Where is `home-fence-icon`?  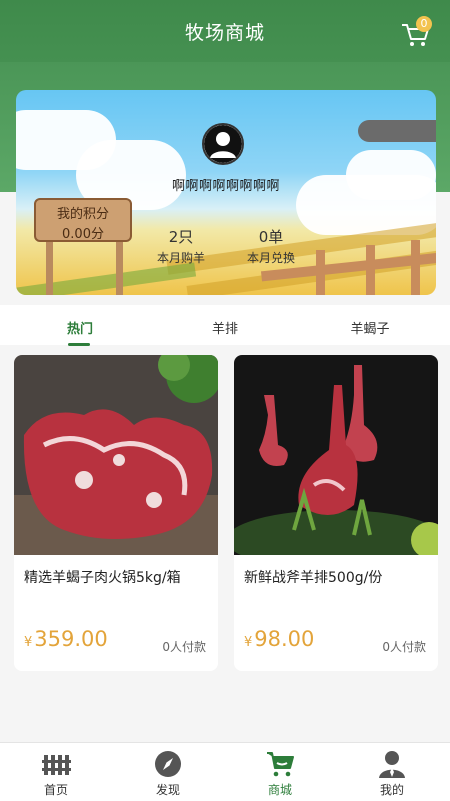 home-fence-icon is located at coordinates (56, 765).